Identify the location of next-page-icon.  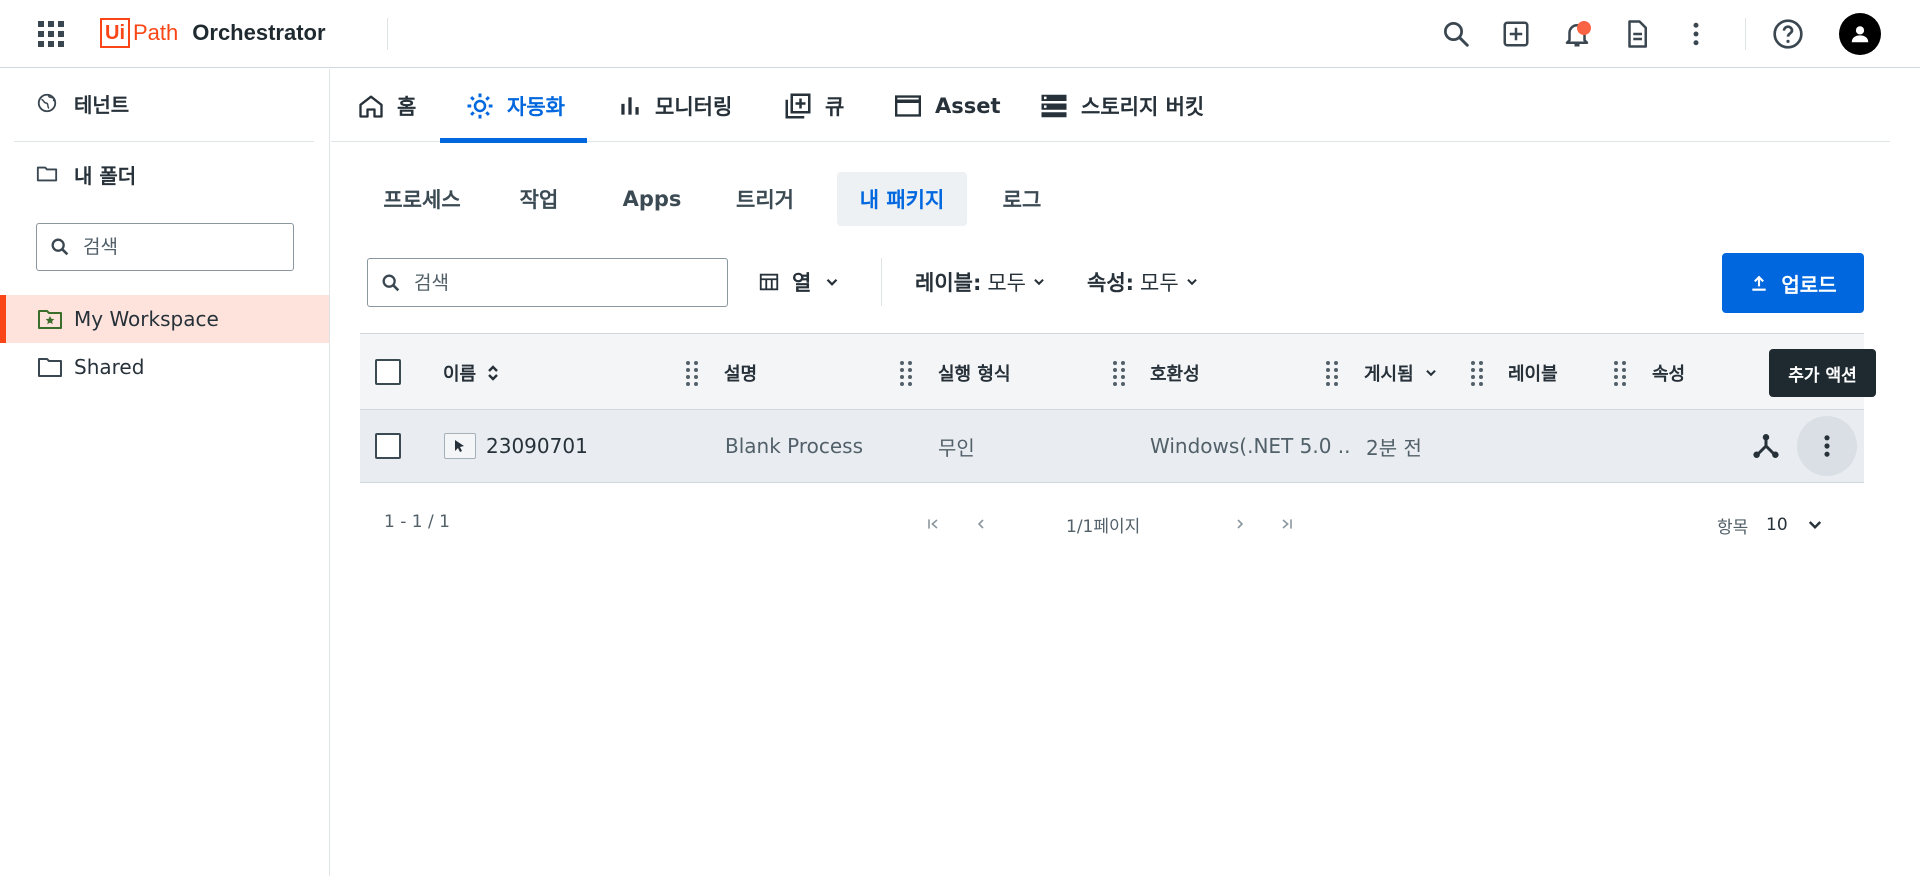
(1240, 524).